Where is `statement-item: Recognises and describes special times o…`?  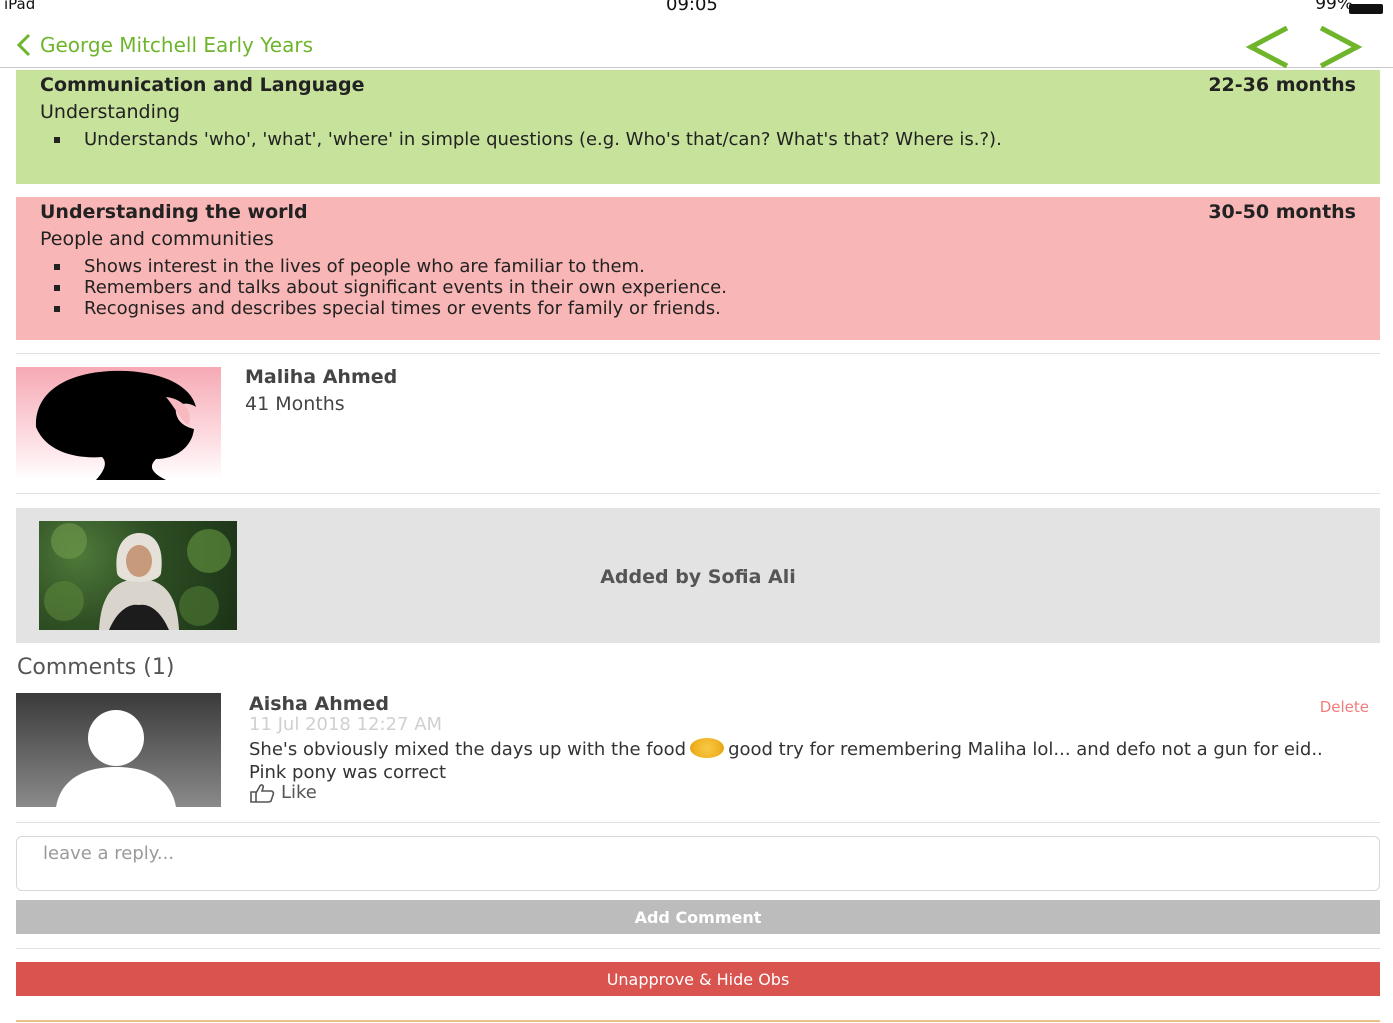 statement-item: Recognises and describes special times o… is located at coordinates (697, 308).